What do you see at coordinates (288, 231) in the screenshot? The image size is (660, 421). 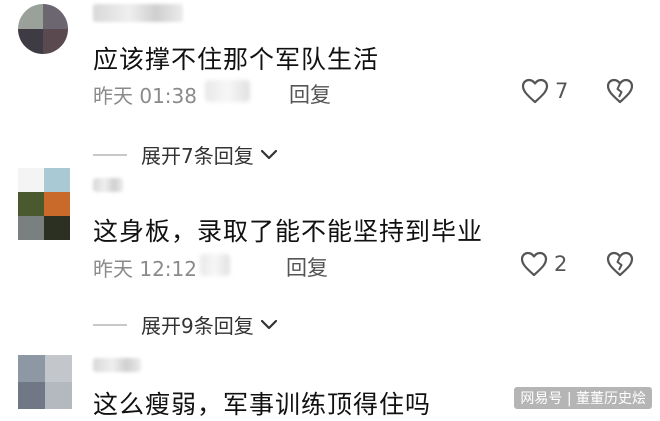 I see `comment-text: 这身板，录取了能不能坚持到毕业` at bounding box center [288, 231].